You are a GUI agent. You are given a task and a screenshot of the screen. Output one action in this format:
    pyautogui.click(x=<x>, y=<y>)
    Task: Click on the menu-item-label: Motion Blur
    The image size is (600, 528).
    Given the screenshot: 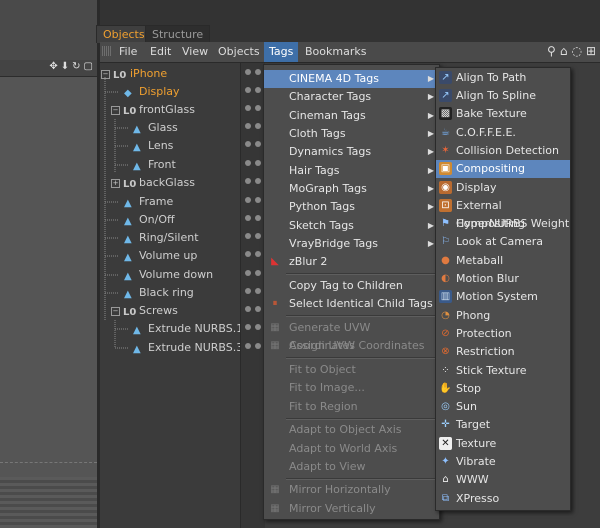 What is the action you would take?
    pyautogui.click(x=487, y=278)
    